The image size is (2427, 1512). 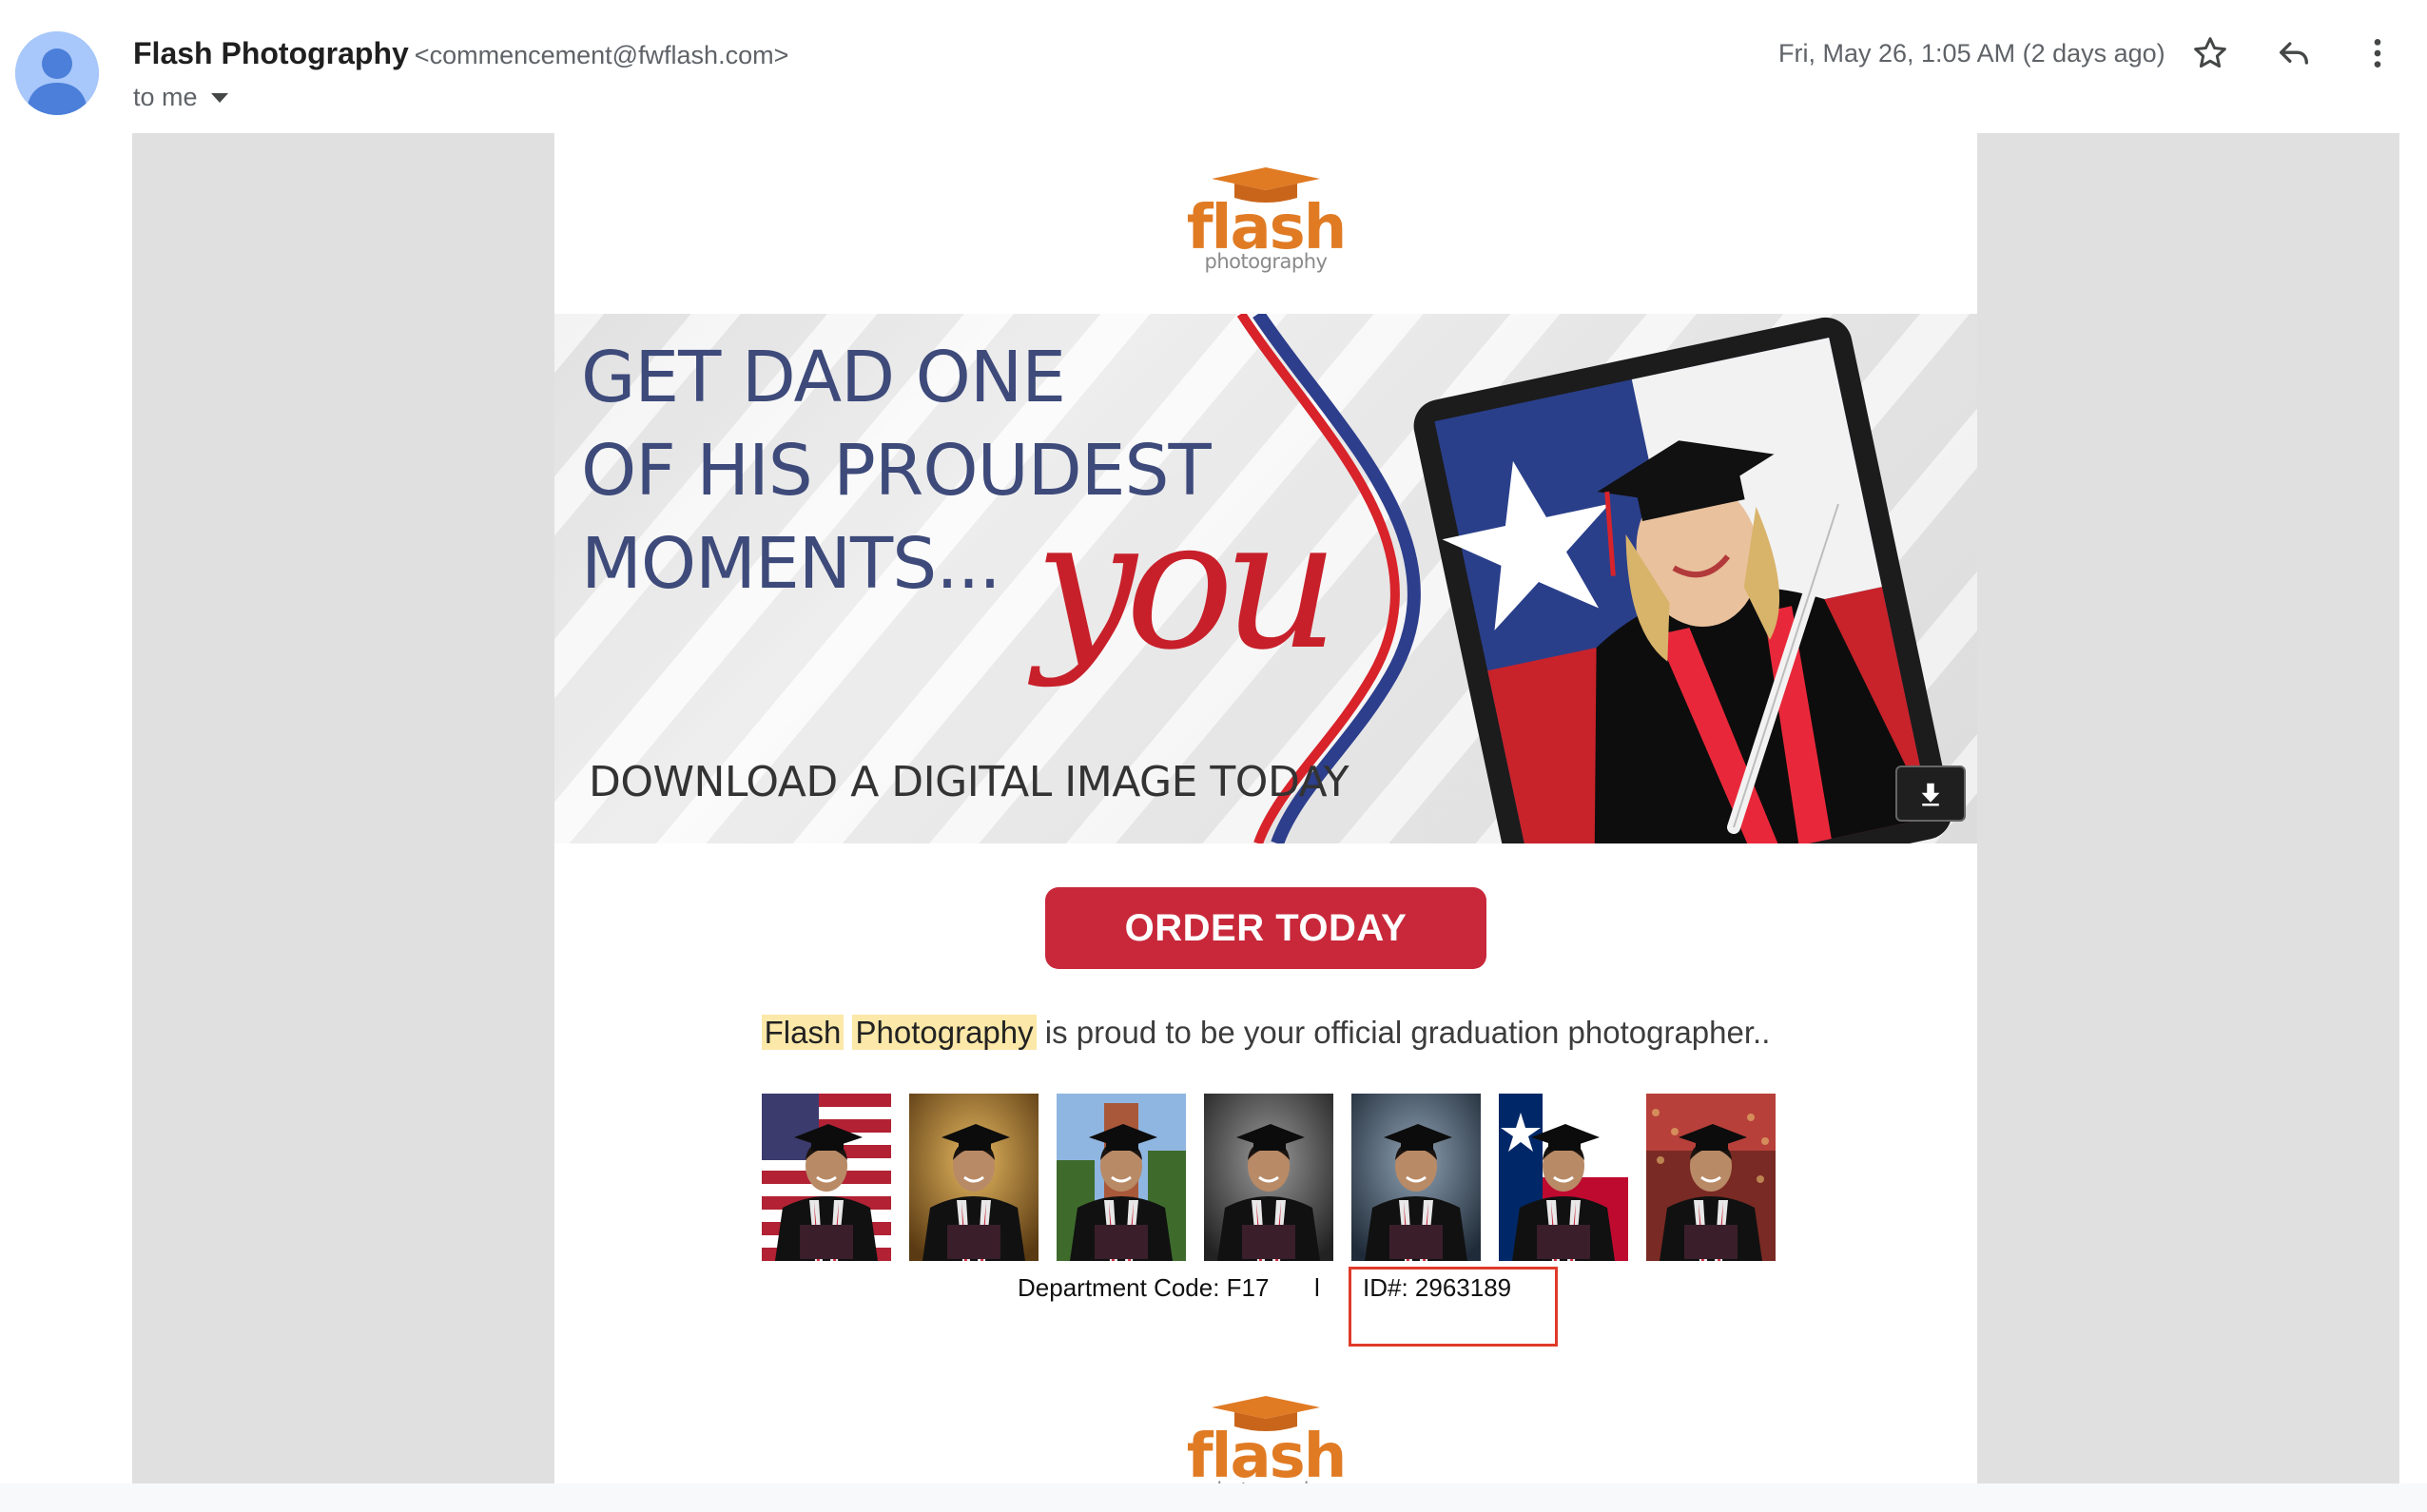 I want to click on star-icon, so click(x=2210, y=52).